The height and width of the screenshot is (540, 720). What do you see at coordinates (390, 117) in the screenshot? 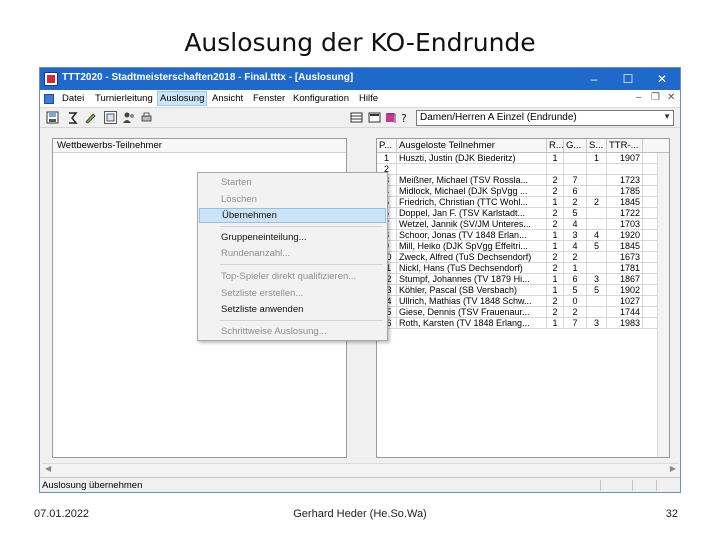
I see `book-tool-icon` at bounding box center [390, 117].